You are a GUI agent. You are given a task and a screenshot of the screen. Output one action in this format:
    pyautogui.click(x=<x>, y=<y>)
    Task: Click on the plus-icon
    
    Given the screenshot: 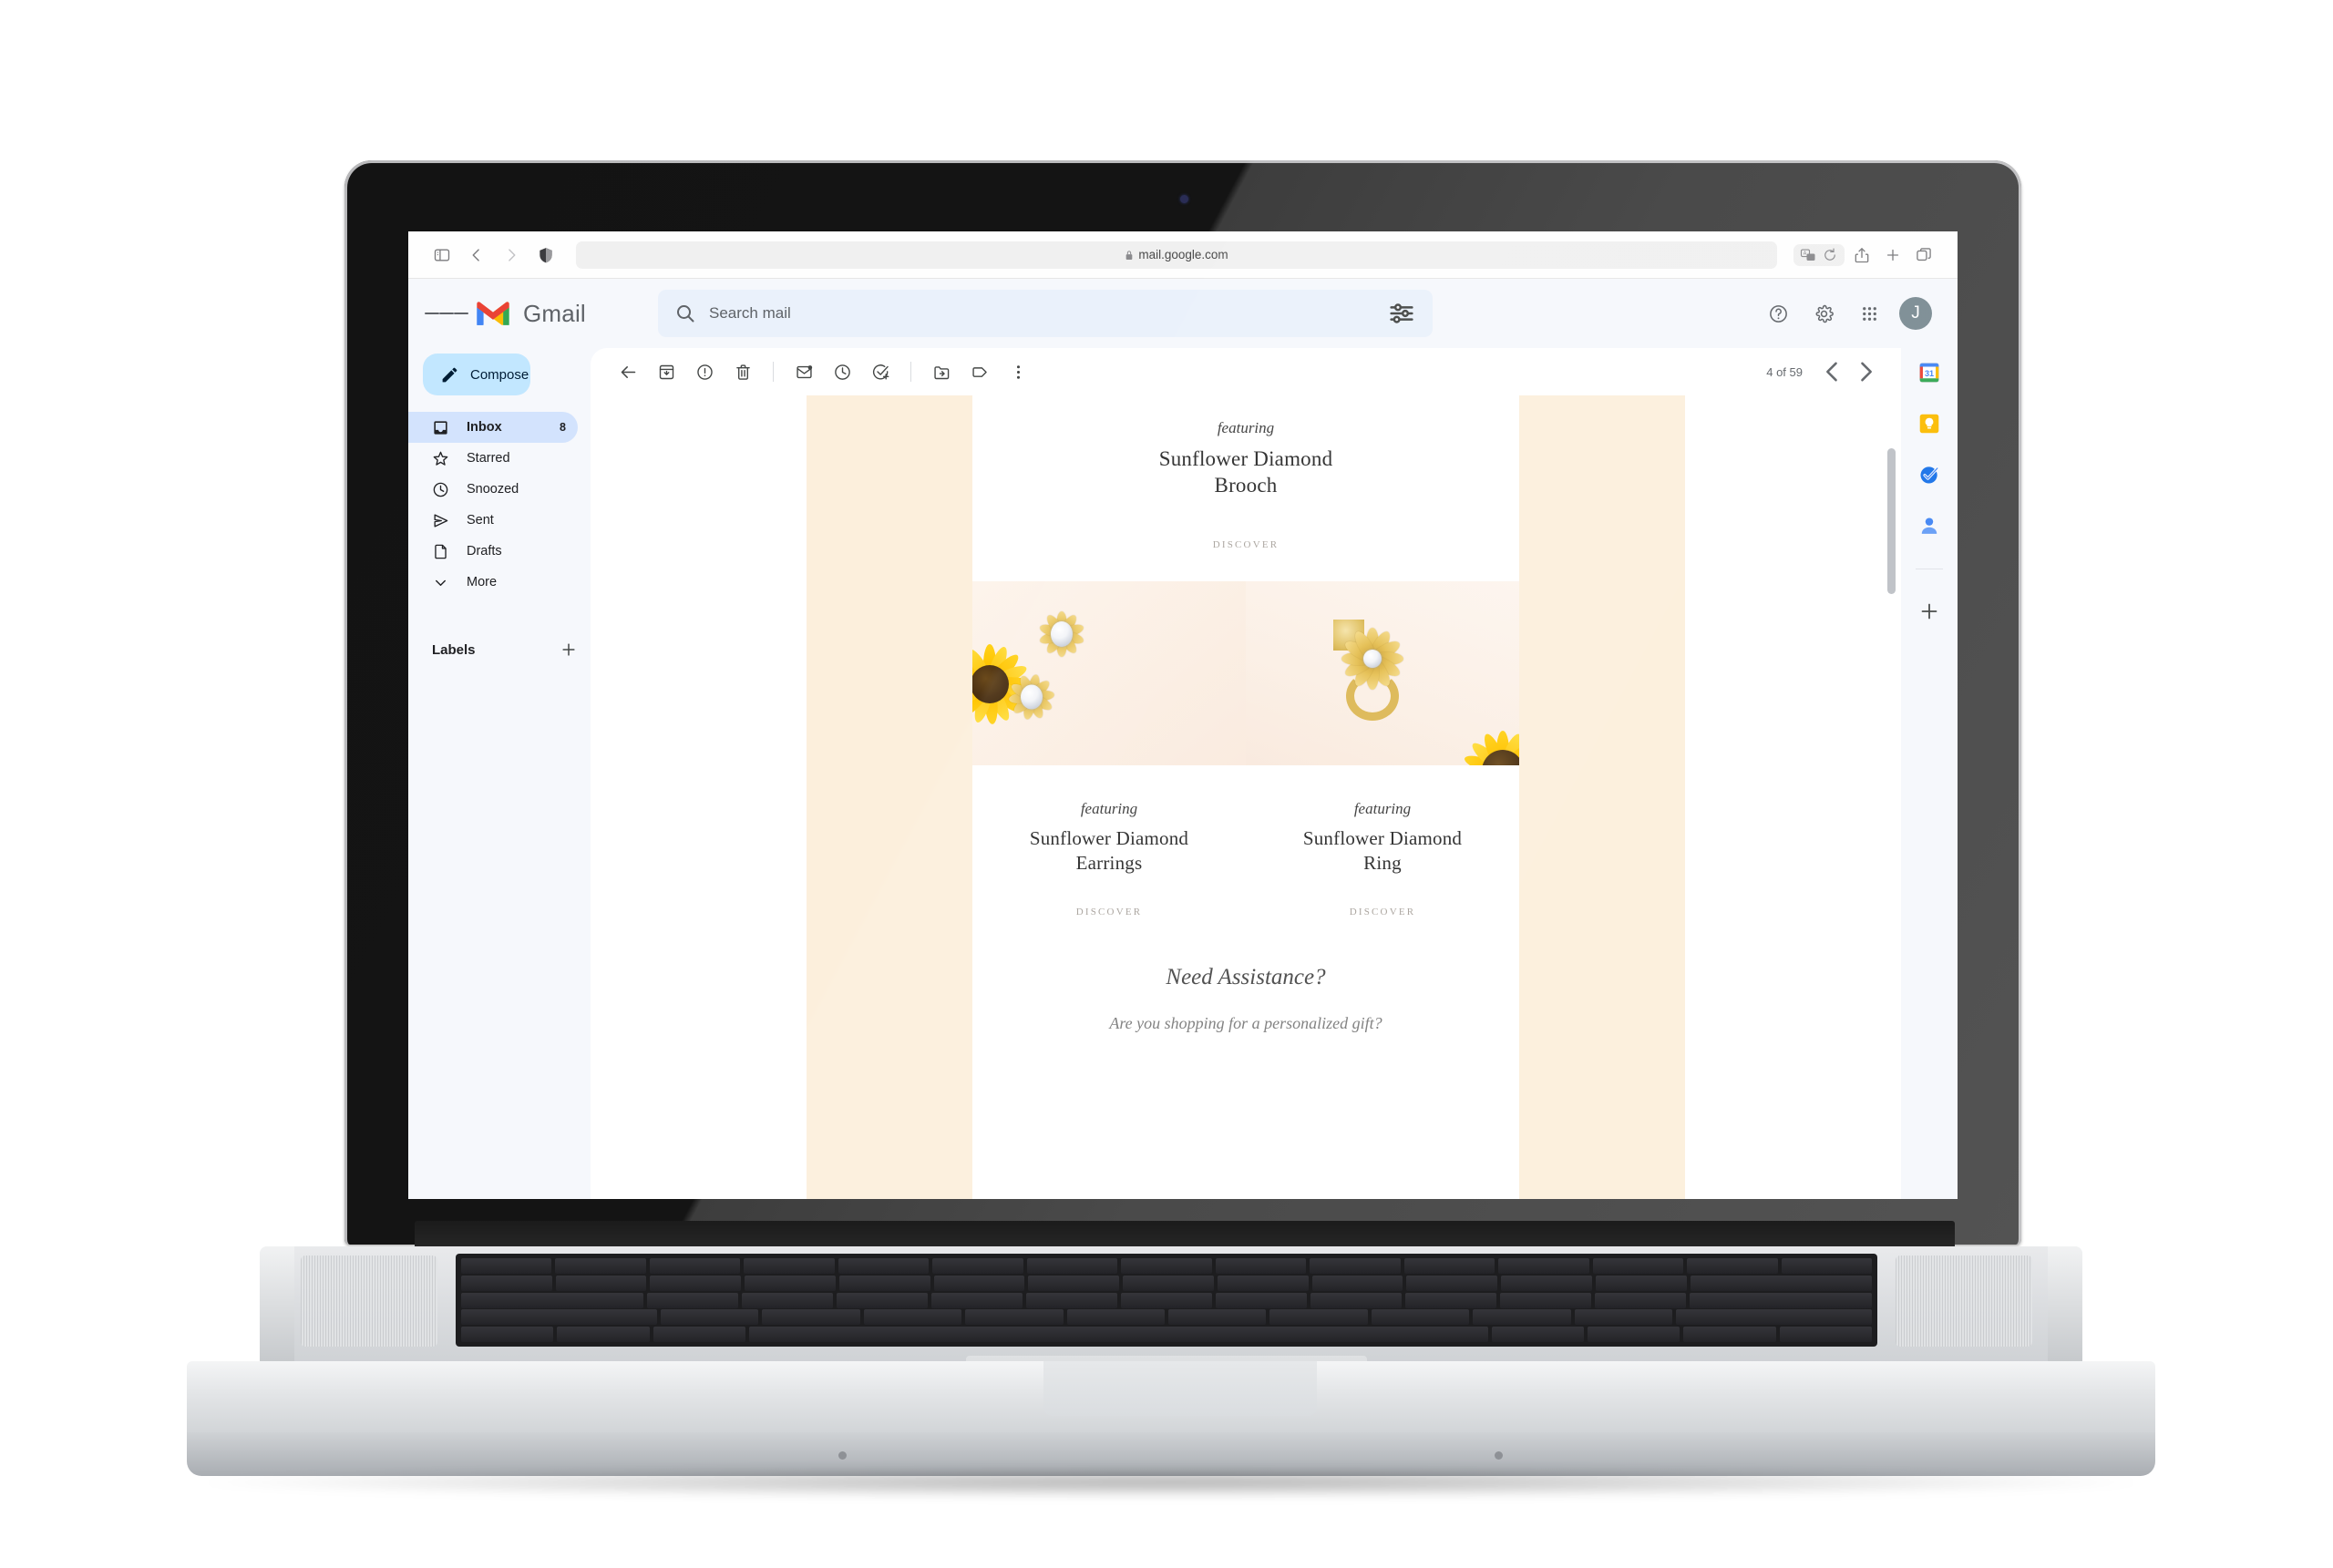 What is the action you would take?
    pyautogui.click(x=1893, y=255)
    